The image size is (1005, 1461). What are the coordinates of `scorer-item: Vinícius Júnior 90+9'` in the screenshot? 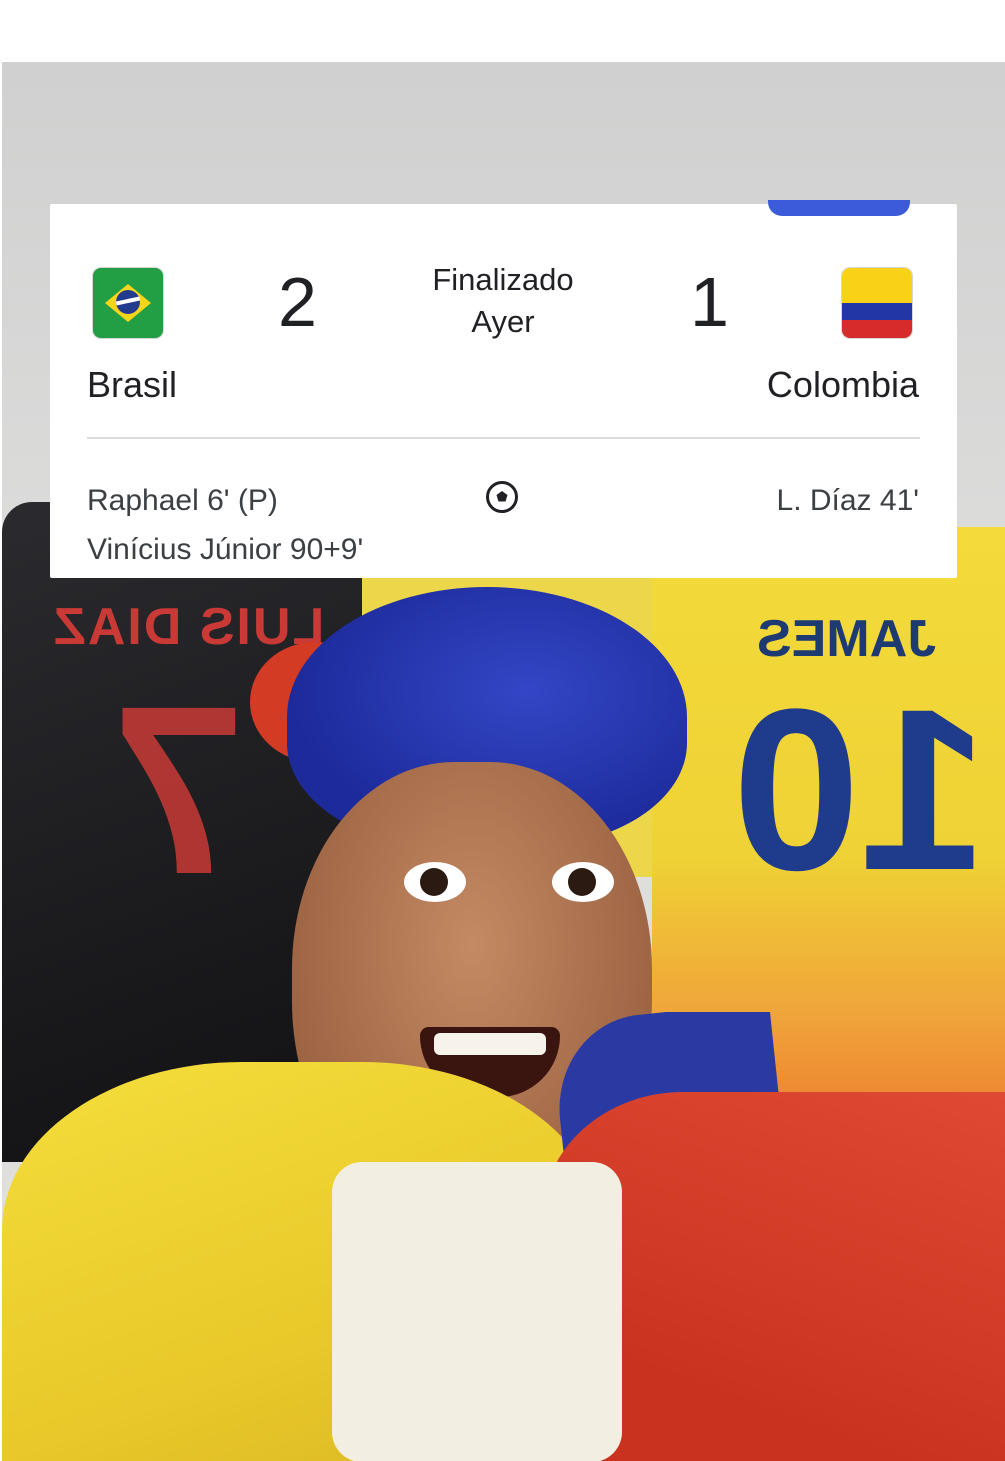 It's located at (225, 549).